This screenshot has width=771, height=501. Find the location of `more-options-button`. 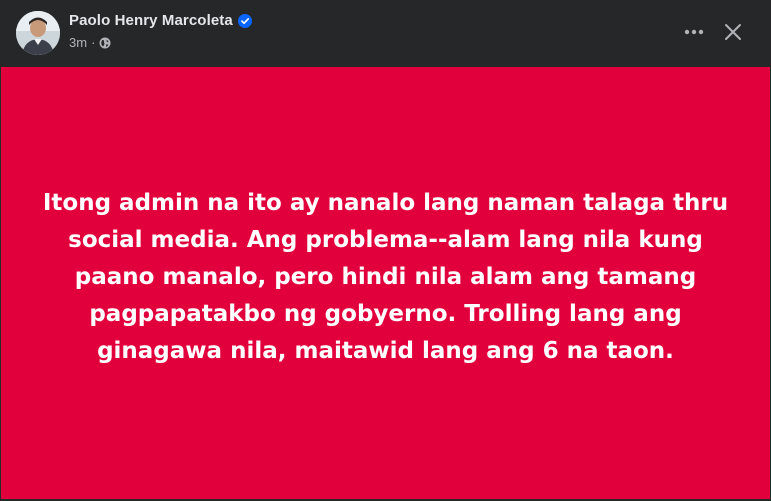

more-options-button is located at coordinates (694, 32).